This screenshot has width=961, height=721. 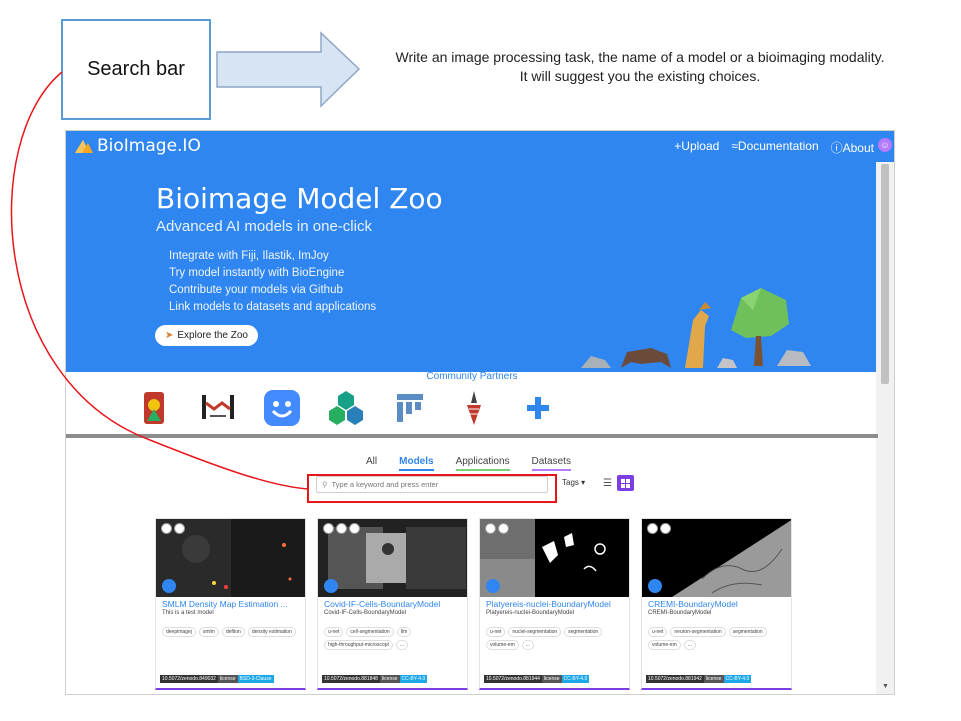 I want to click on tags-dropdown: Tags ▾, so click(x=573, y=482).